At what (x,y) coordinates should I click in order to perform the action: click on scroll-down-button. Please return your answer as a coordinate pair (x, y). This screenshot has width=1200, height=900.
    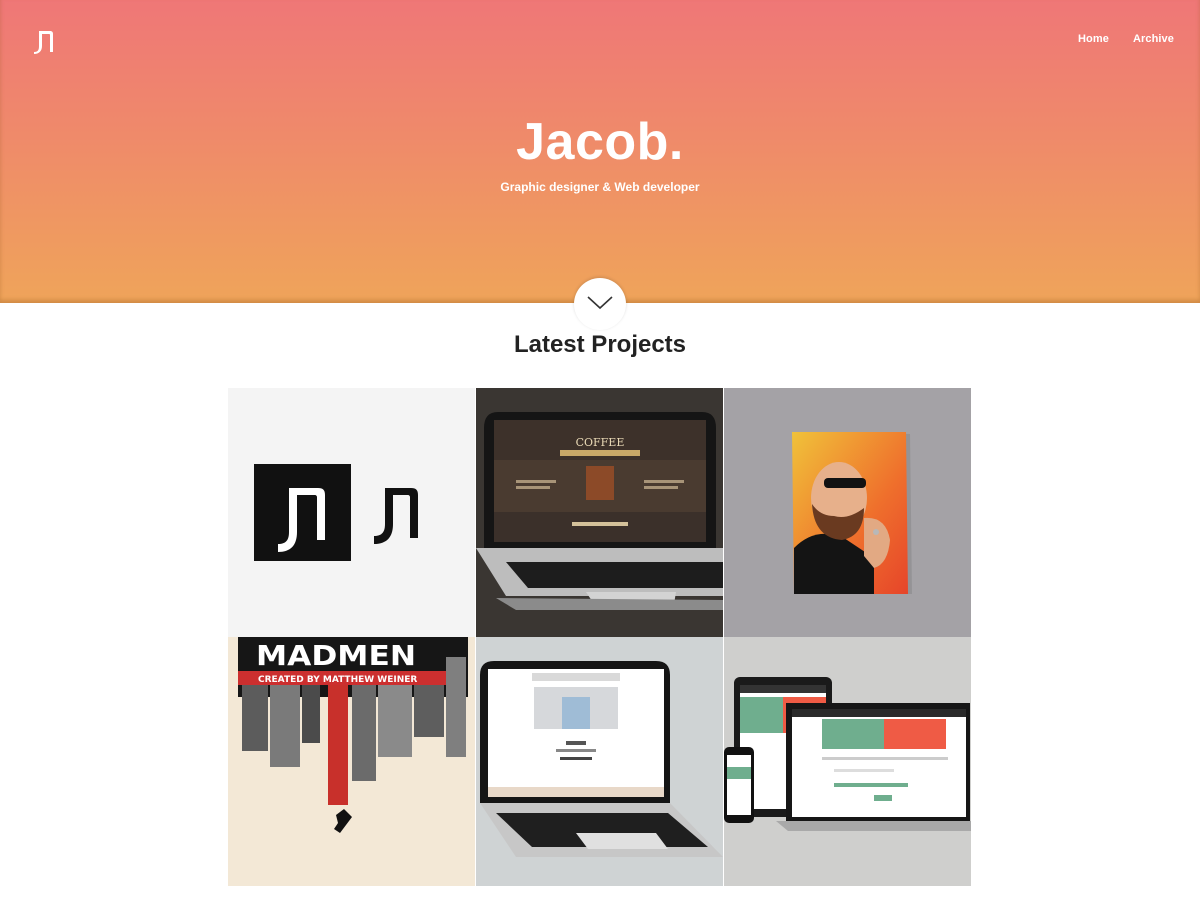
    Looking at the image, I should click on (600, 304).